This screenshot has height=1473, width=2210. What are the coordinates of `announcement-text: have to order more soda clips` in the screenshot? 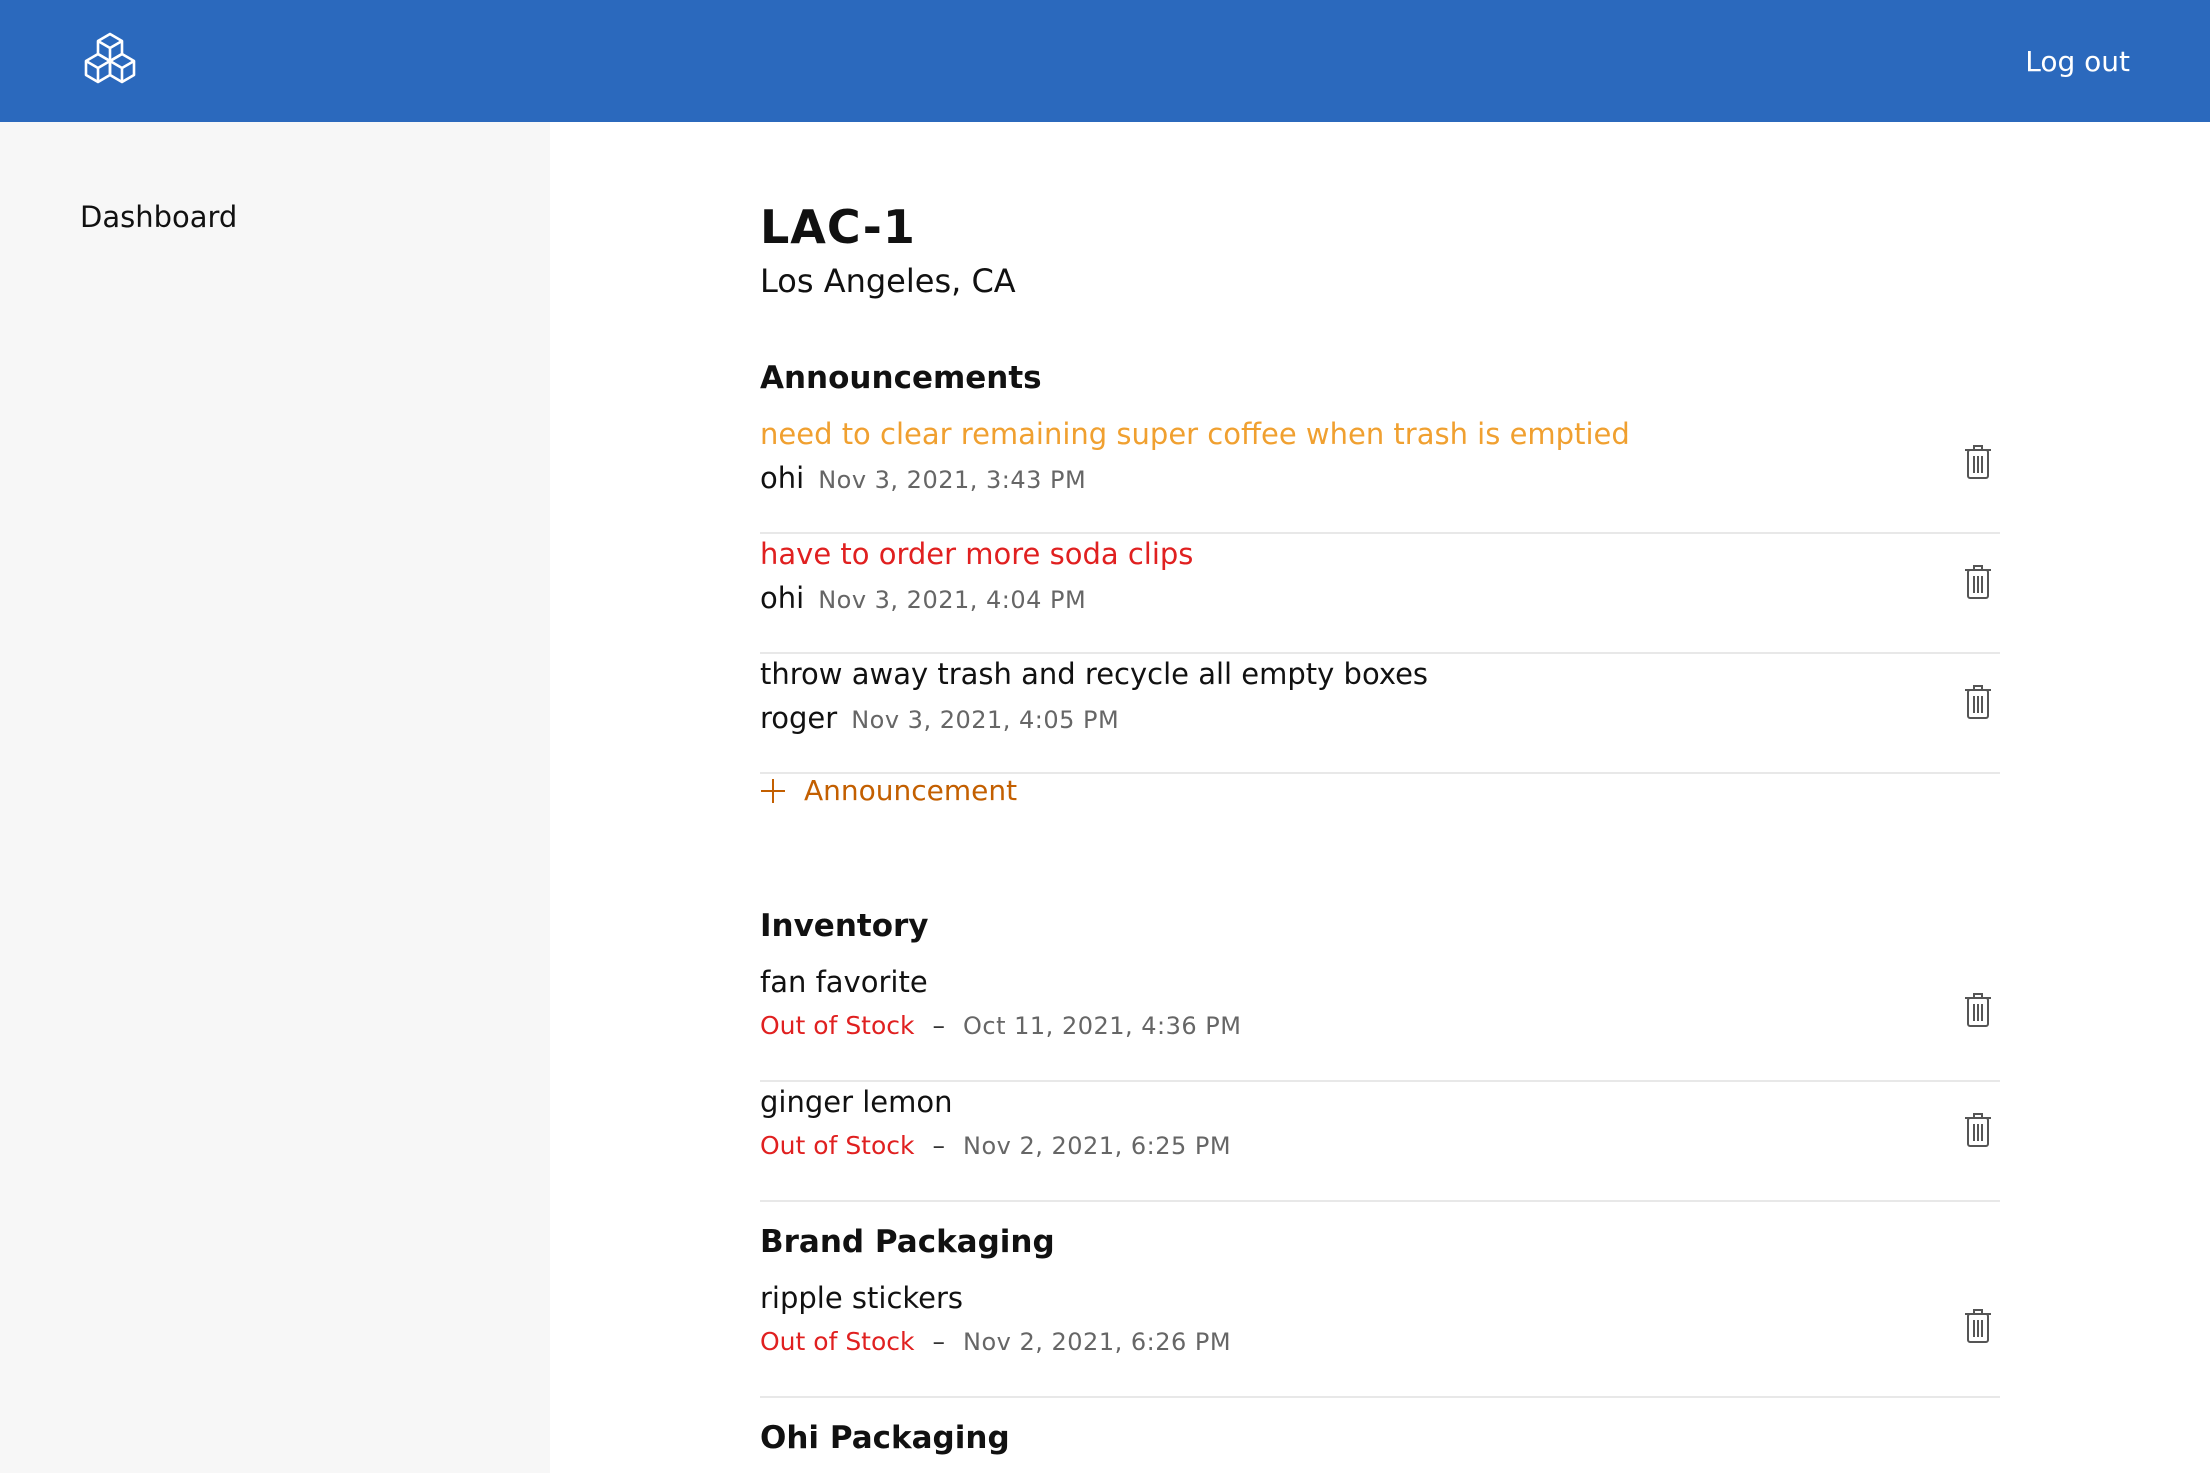 It's located at (977, 554).